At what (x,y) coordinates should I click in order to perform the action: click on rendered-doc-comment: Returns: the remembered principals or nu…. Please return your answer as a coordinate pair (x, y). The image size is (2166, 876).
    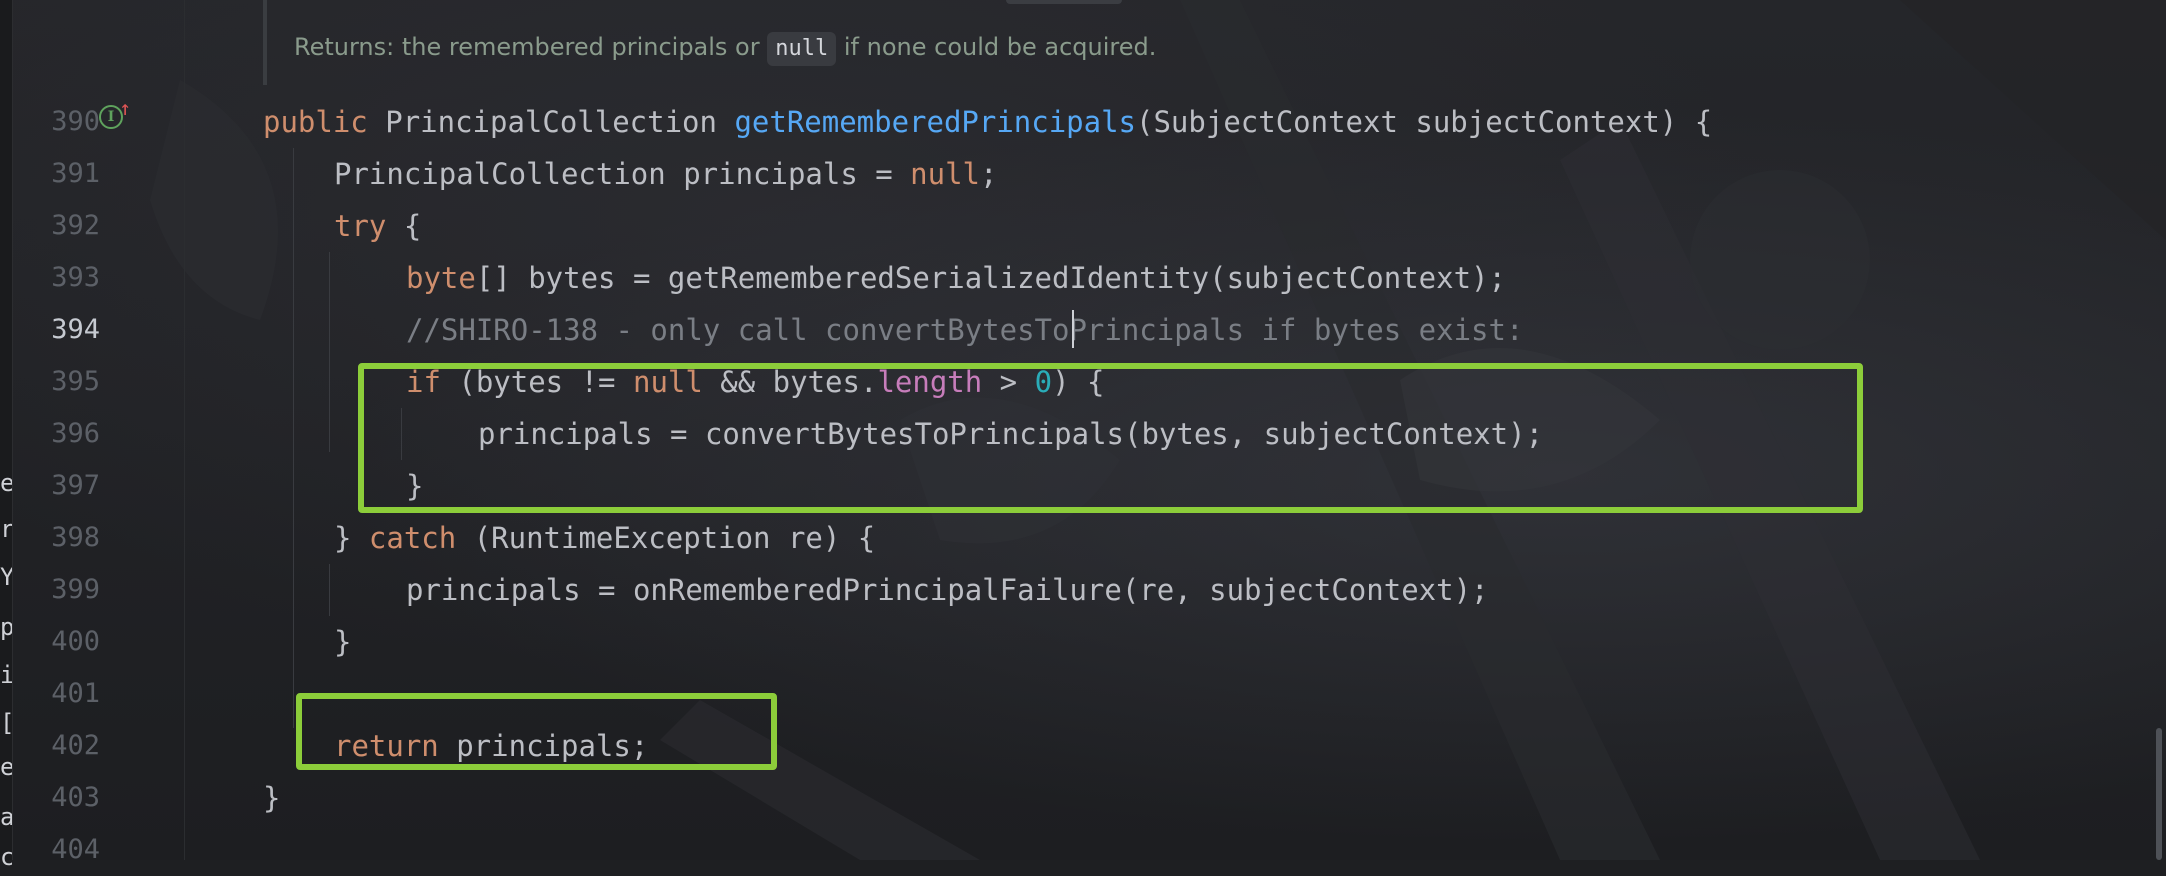
    Looking at the image, I should click on (725, 47).